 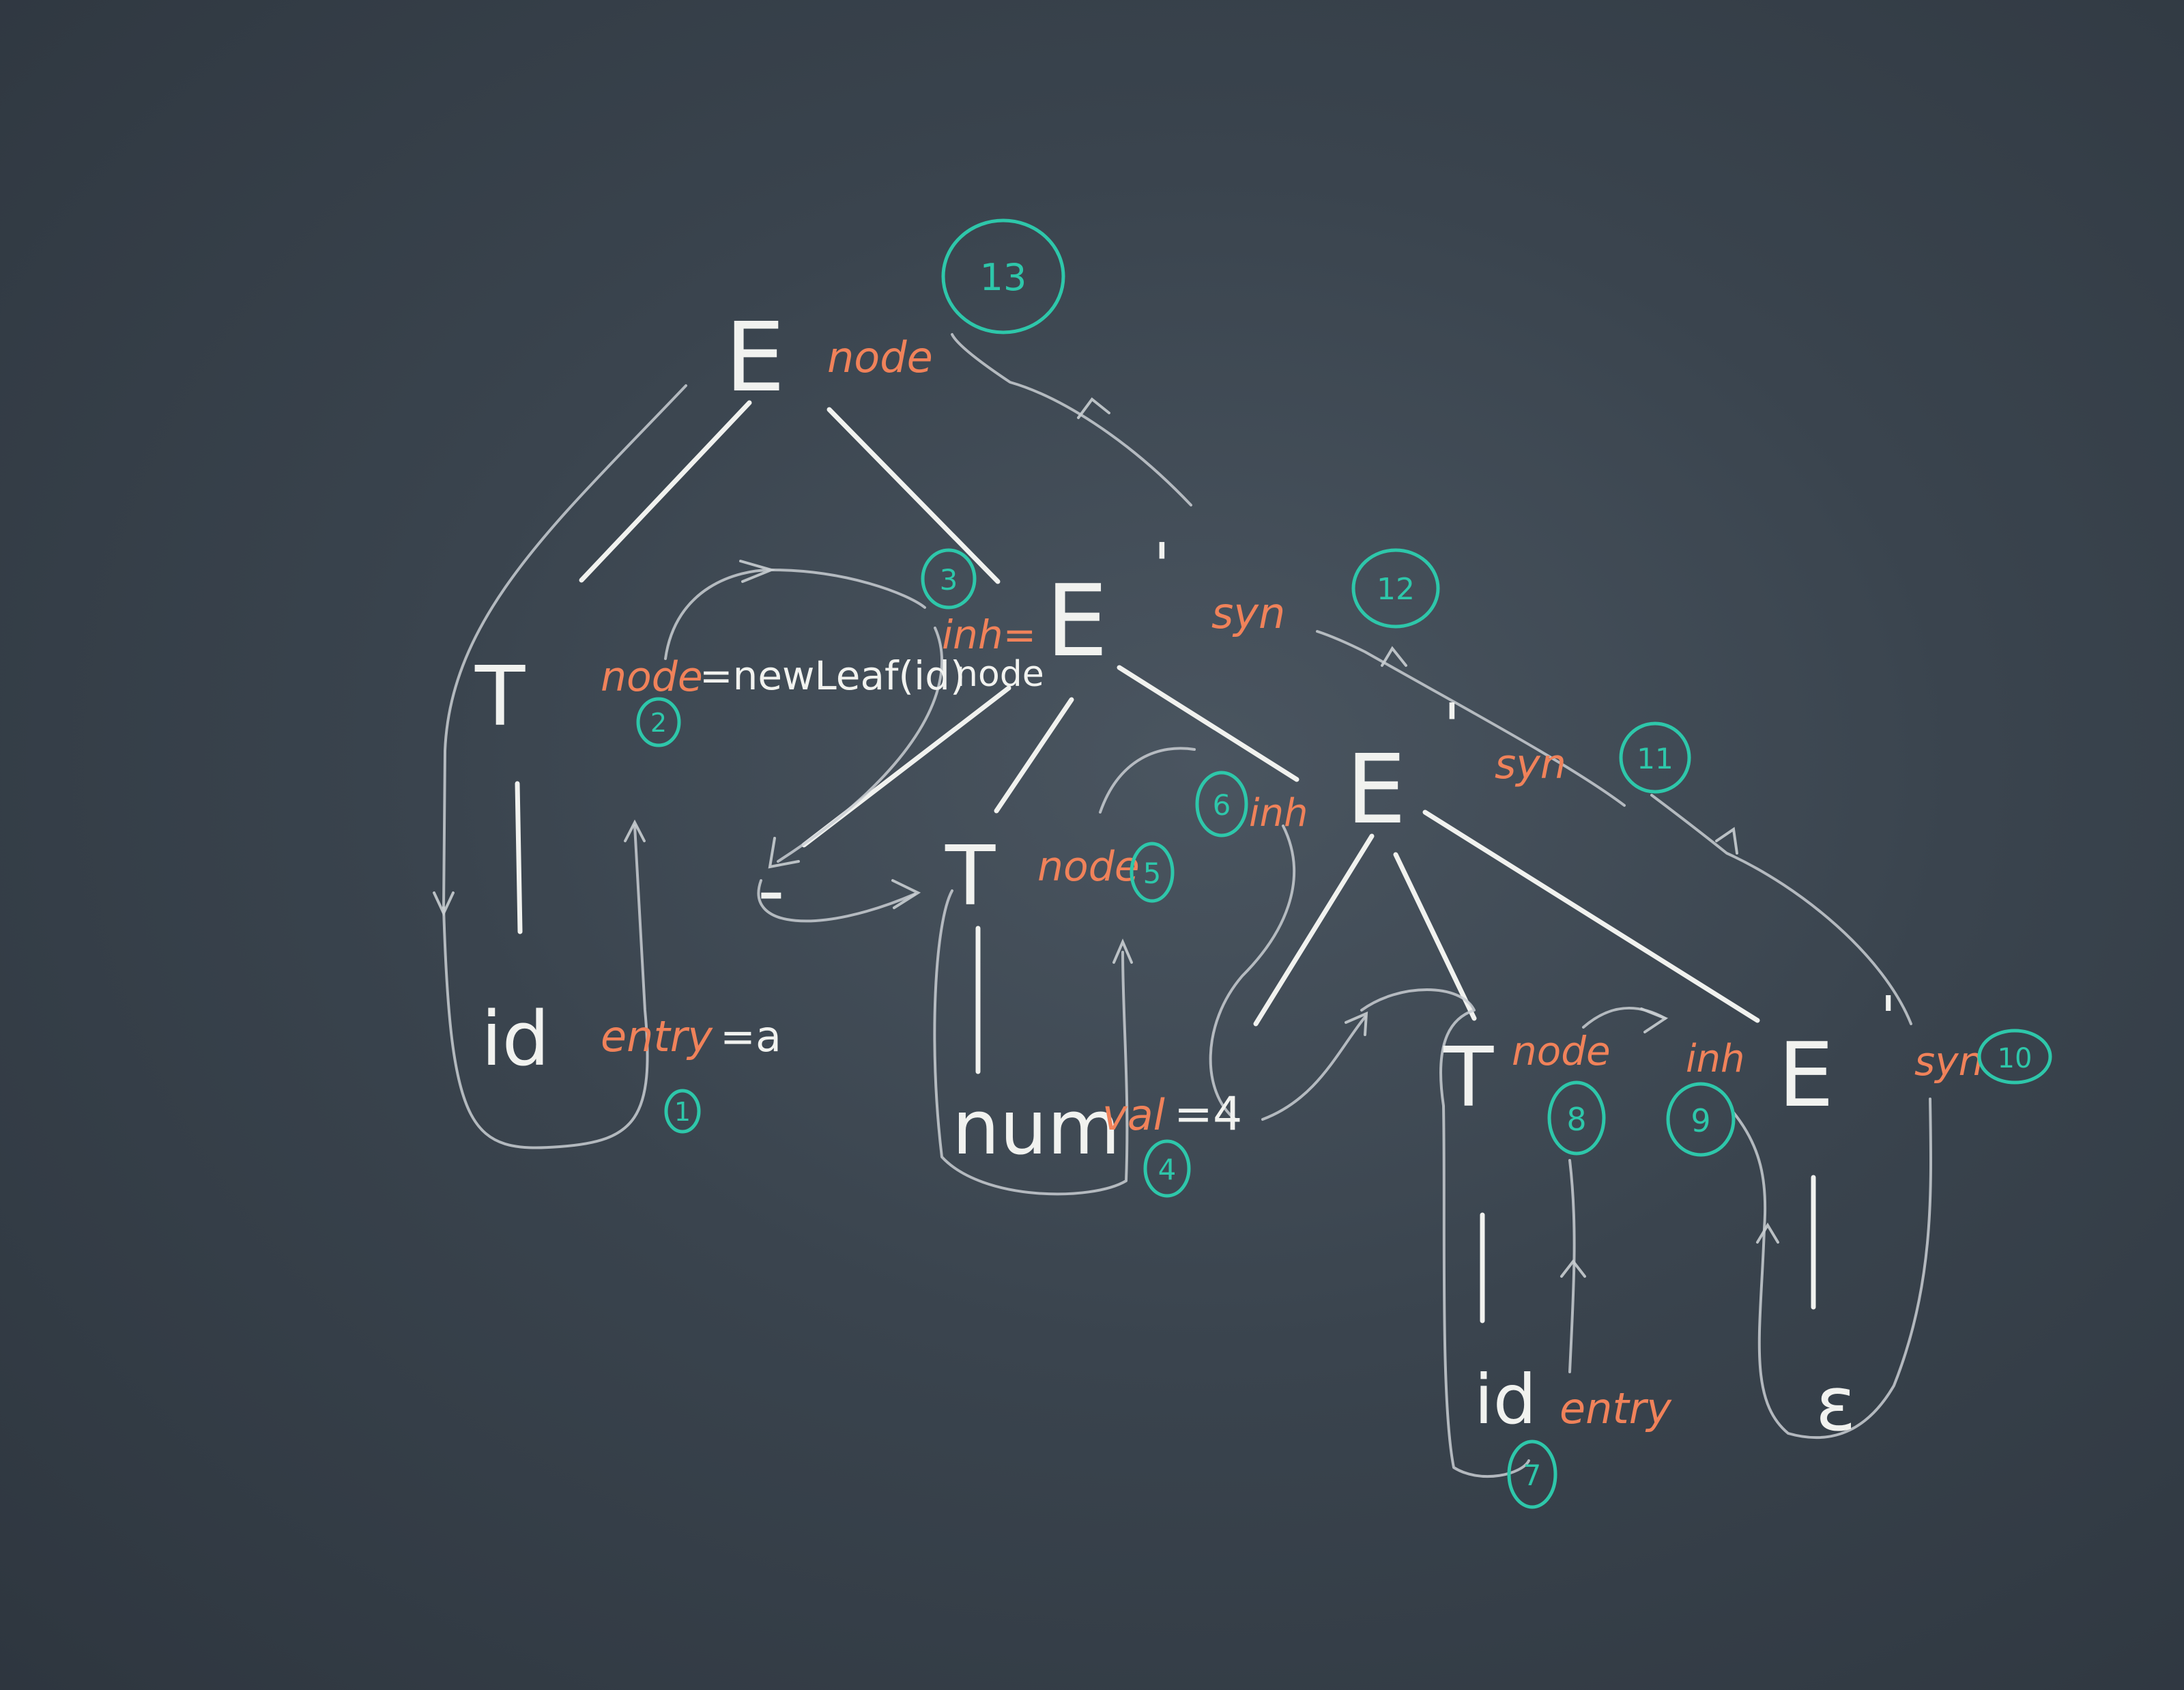 I want to click on node-id-left: id, so click(x=515, y=1039).